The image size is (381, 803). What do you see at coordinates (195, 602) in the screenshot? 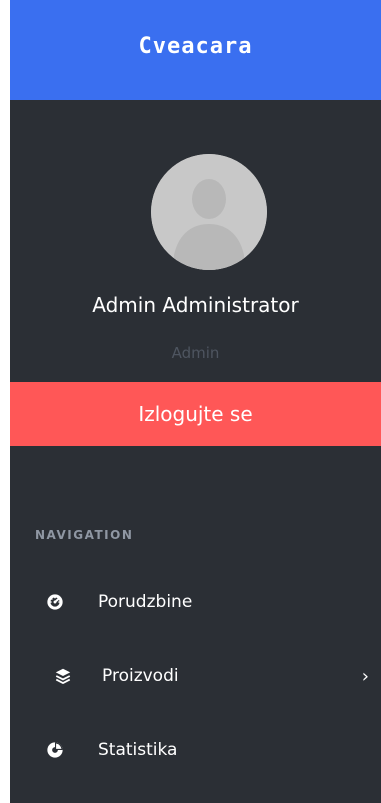
I see `nav-item-porudzbine: Porudzbine` at bounding box center [195, 602].